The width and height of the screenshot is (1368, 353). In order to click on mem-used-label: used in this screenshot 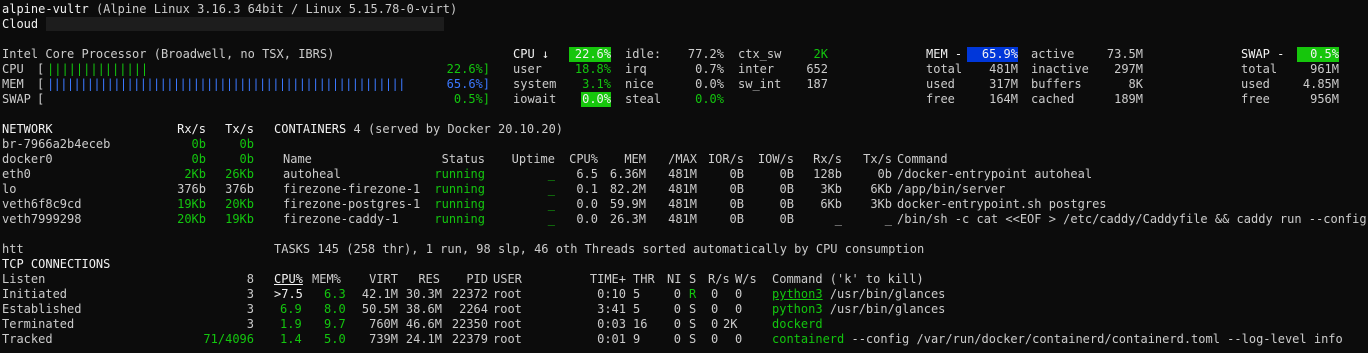, I will do `click(940, 84)`.